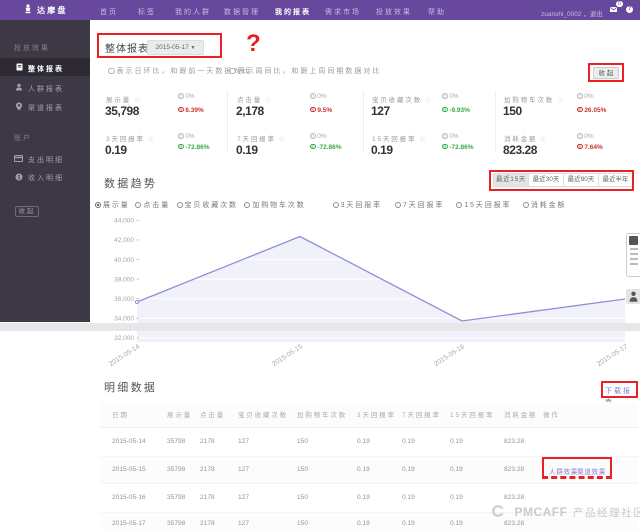  Describe the element at coordinates (124, 355) in the screenshot. I see `svg-text: 2015-05-14` at that location.